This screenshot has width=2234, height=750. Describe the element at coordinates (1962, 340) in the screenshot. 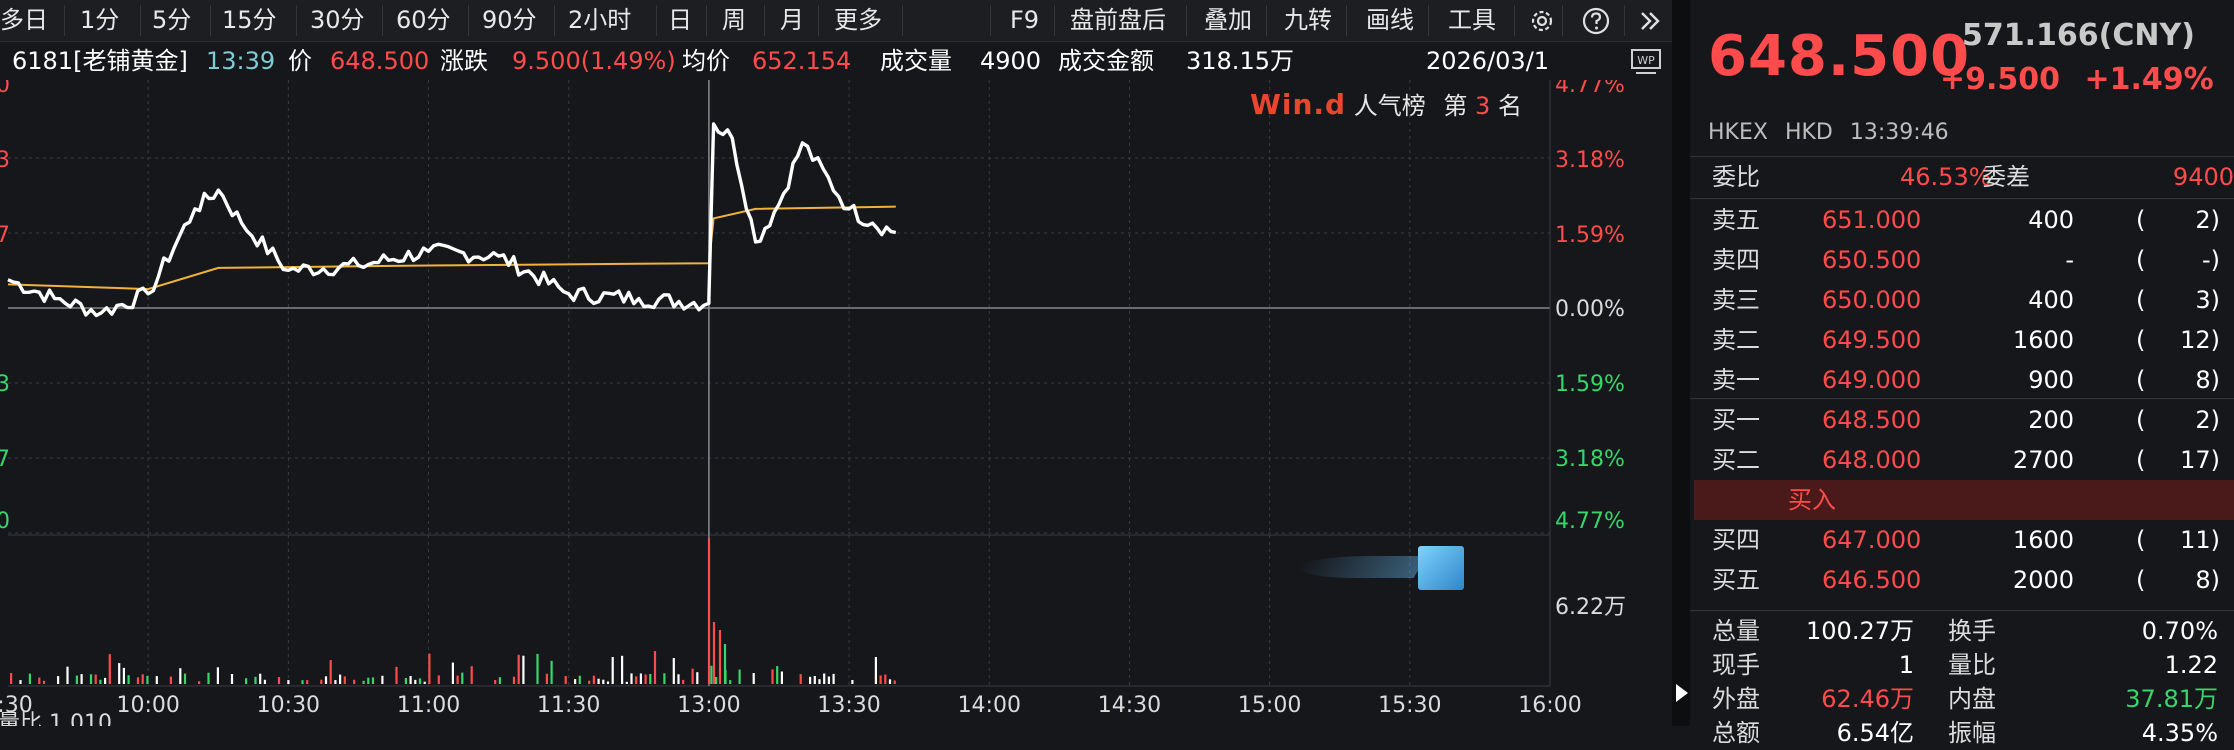

I see `ask-row: 卖二 649.500 1600 (12)` at that location.